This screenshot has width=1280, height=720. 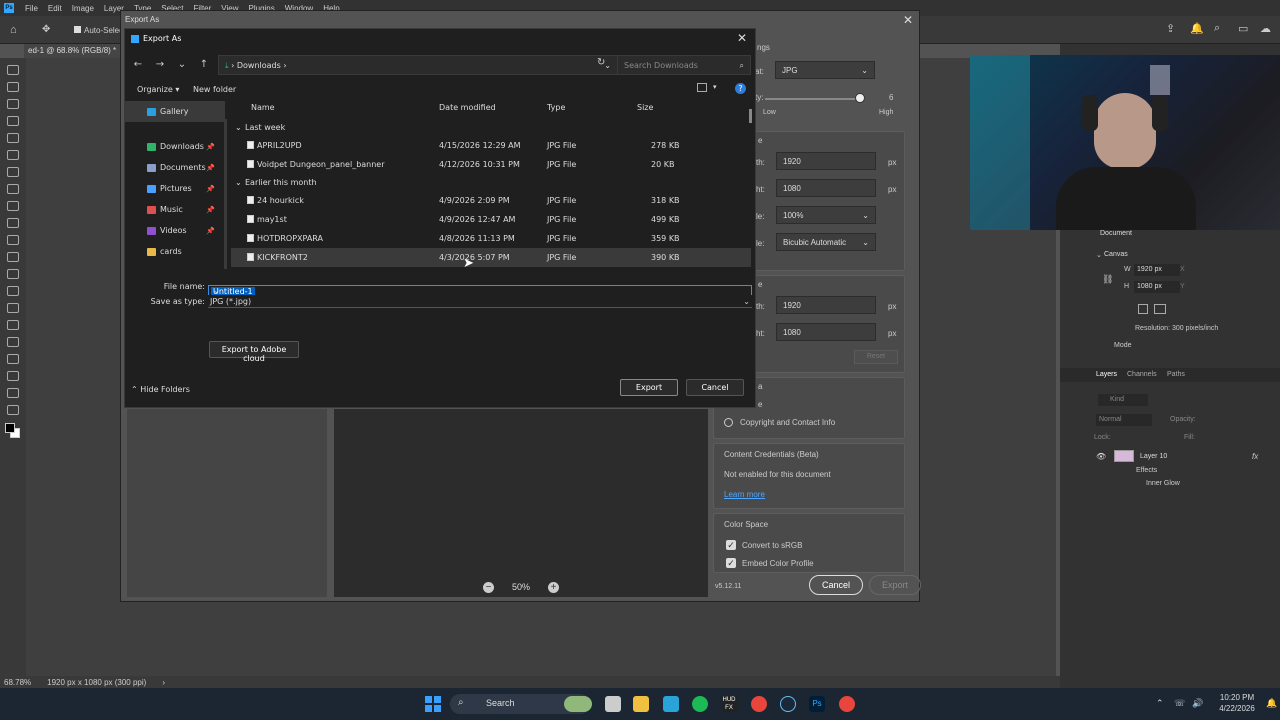 I want to click on pen-tool-icon, so click(x=13, y=325).